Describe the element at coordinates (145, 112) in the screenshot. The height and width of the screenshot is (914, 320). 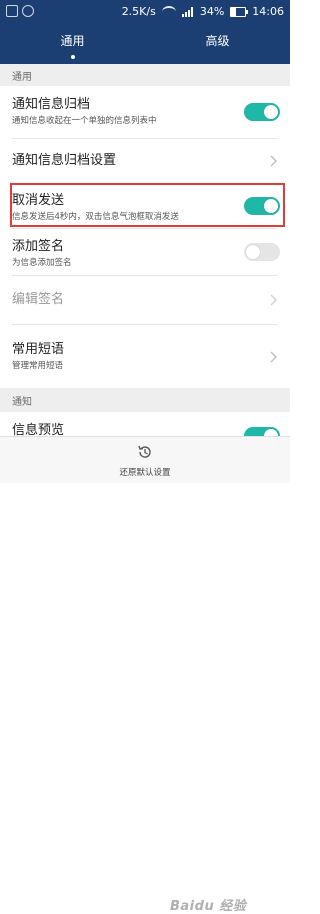
I see `setting-notification-archive: 通知信息归档 通知信息收起在一个单独的信息列表中` at that location.